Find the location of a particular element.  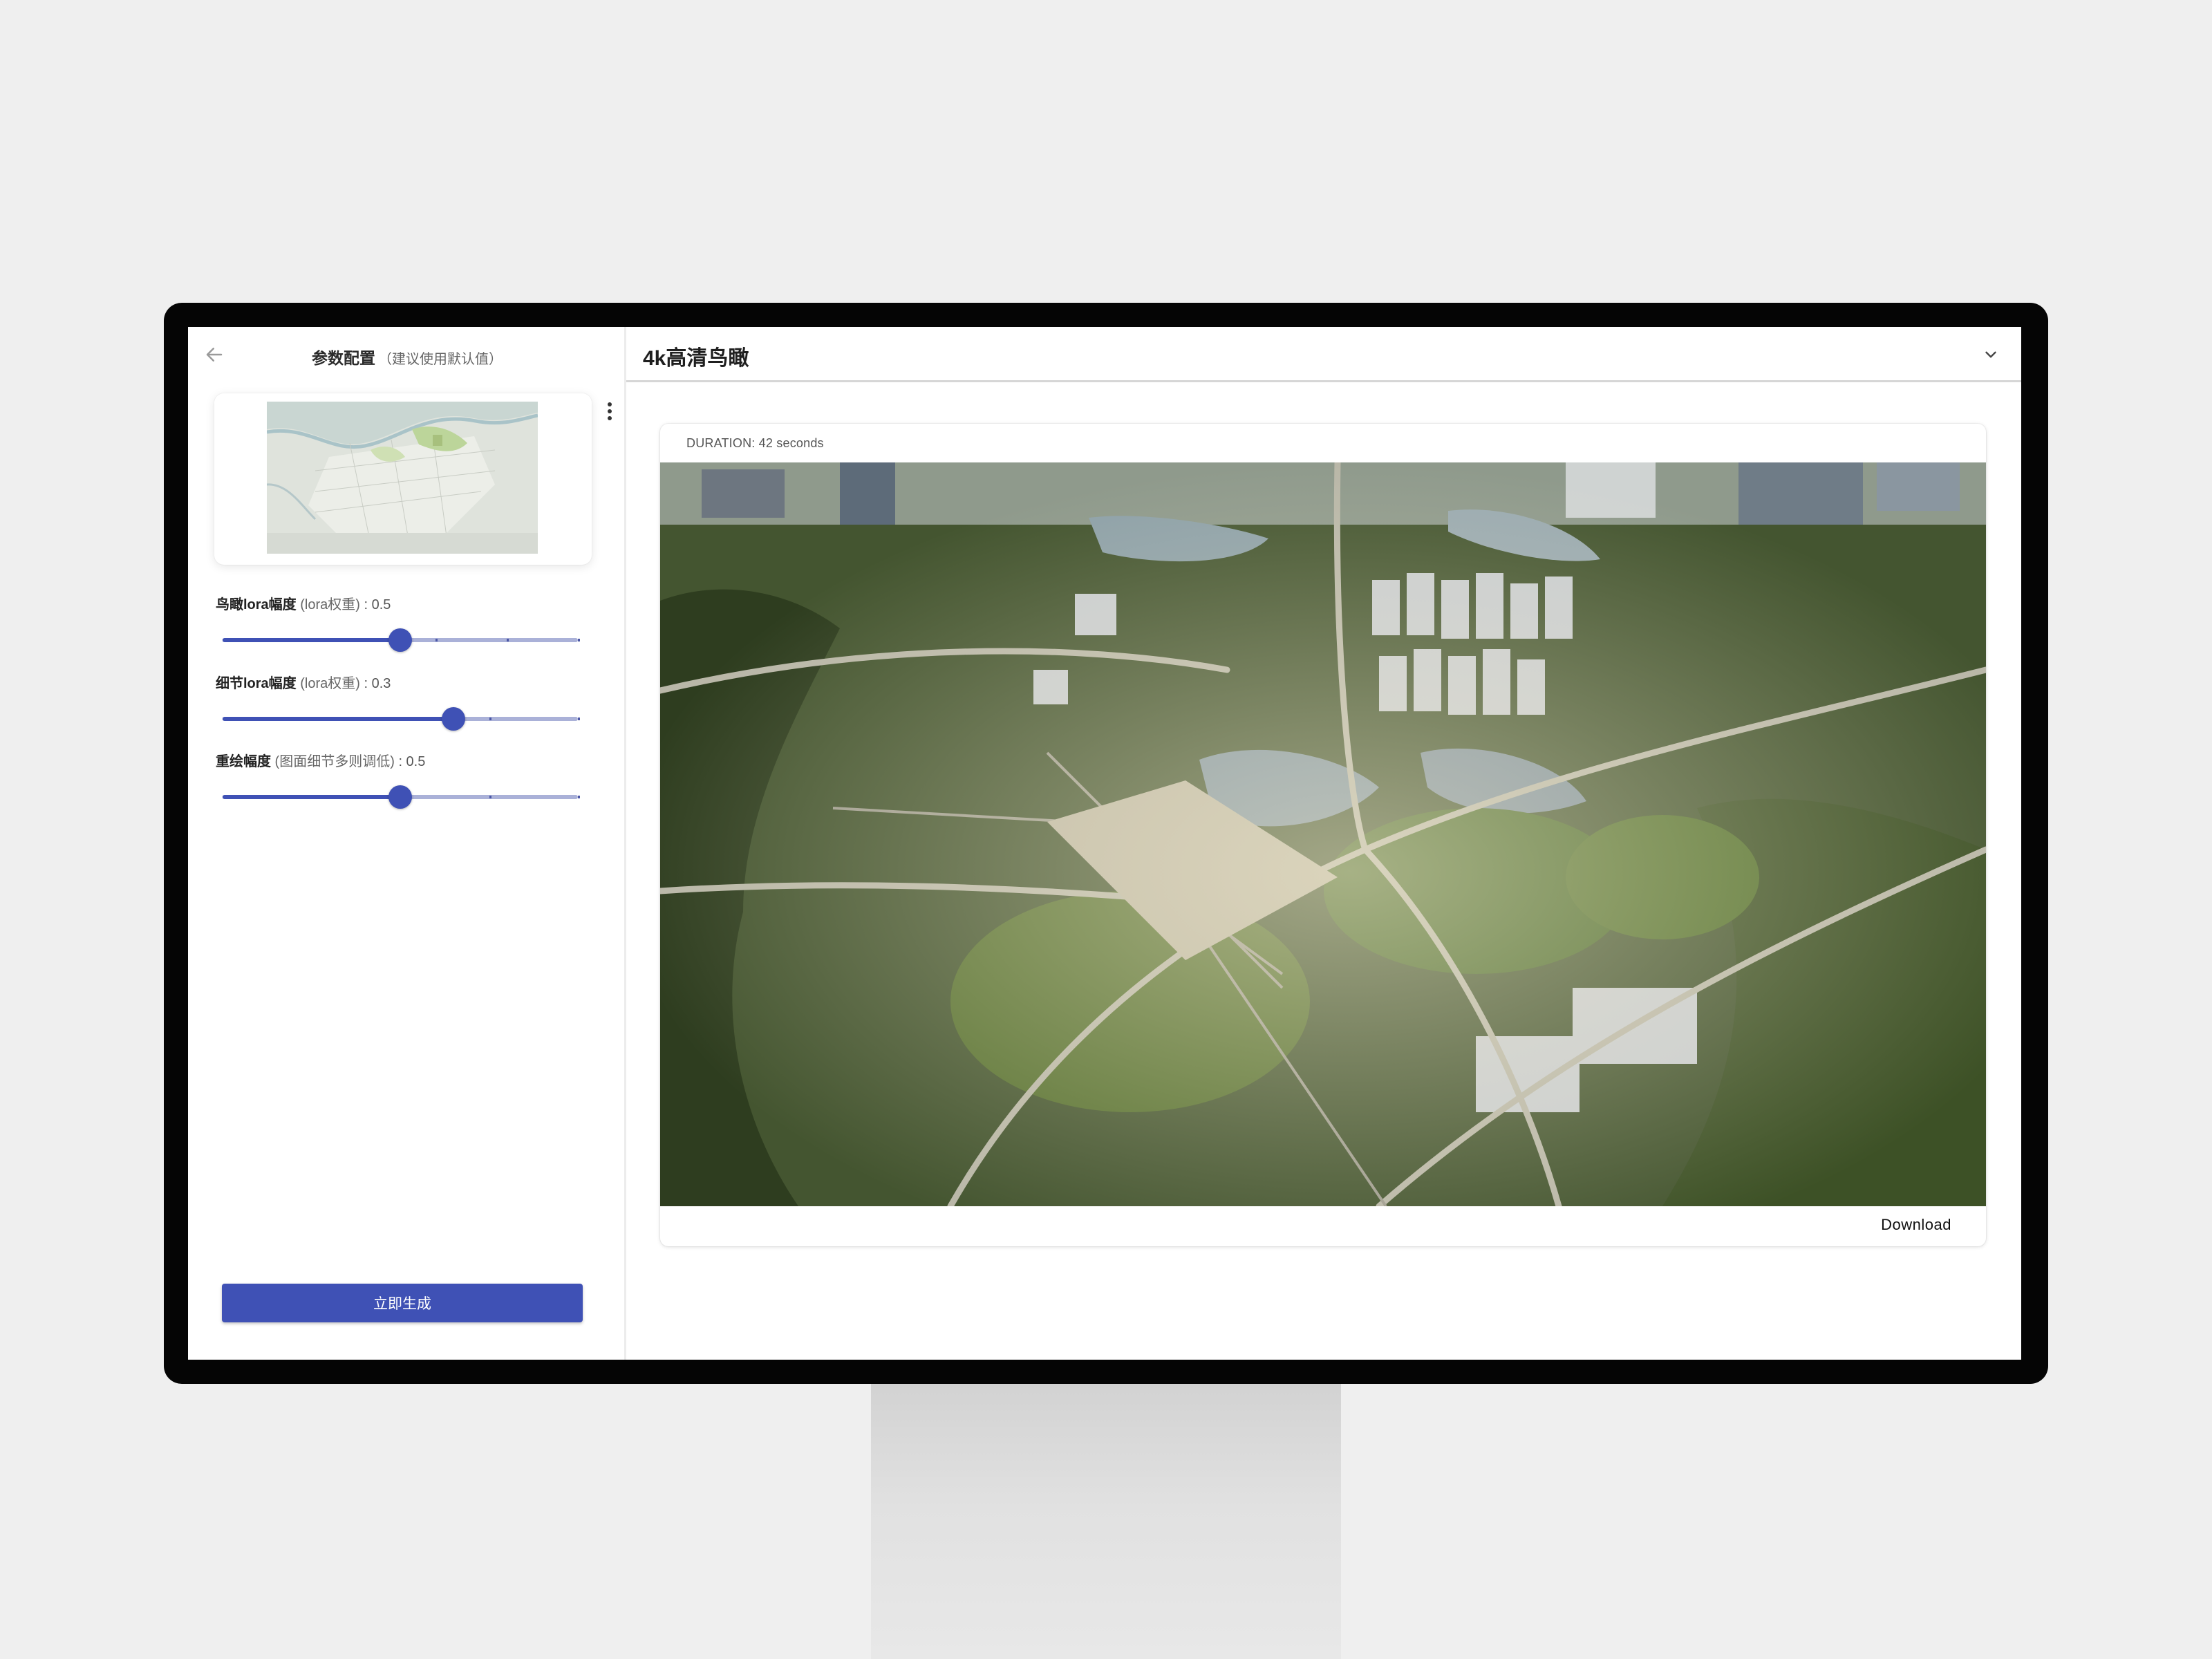

redraw-strength-slider is located at coordinates (401, 797).